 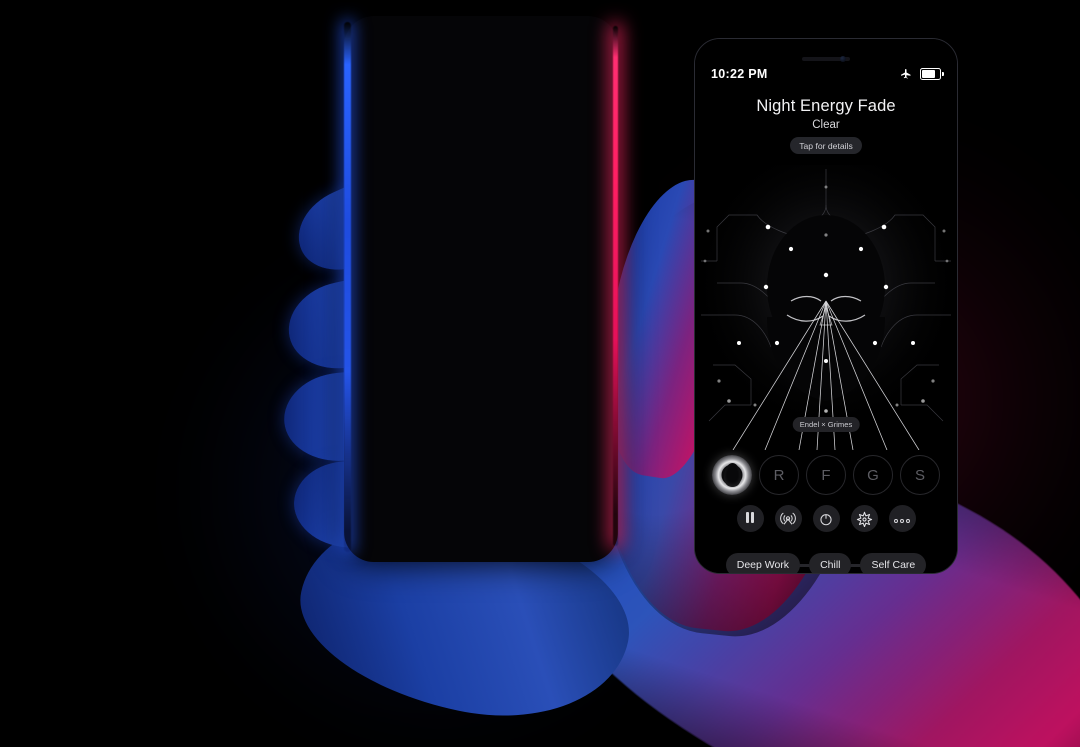 I want to click on more-dots-icon, so click(x=902, y=519).